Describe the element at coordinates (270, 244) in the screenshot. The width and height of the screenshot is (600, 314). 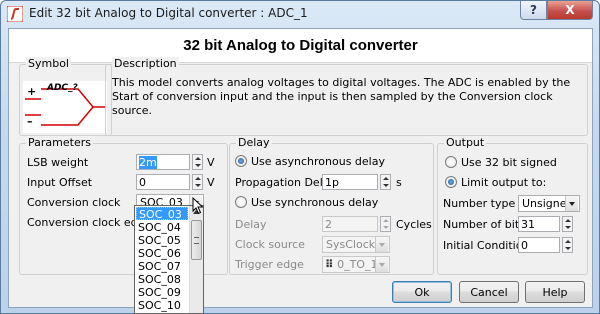
I see `clock-source-label: Clock source` at that location.